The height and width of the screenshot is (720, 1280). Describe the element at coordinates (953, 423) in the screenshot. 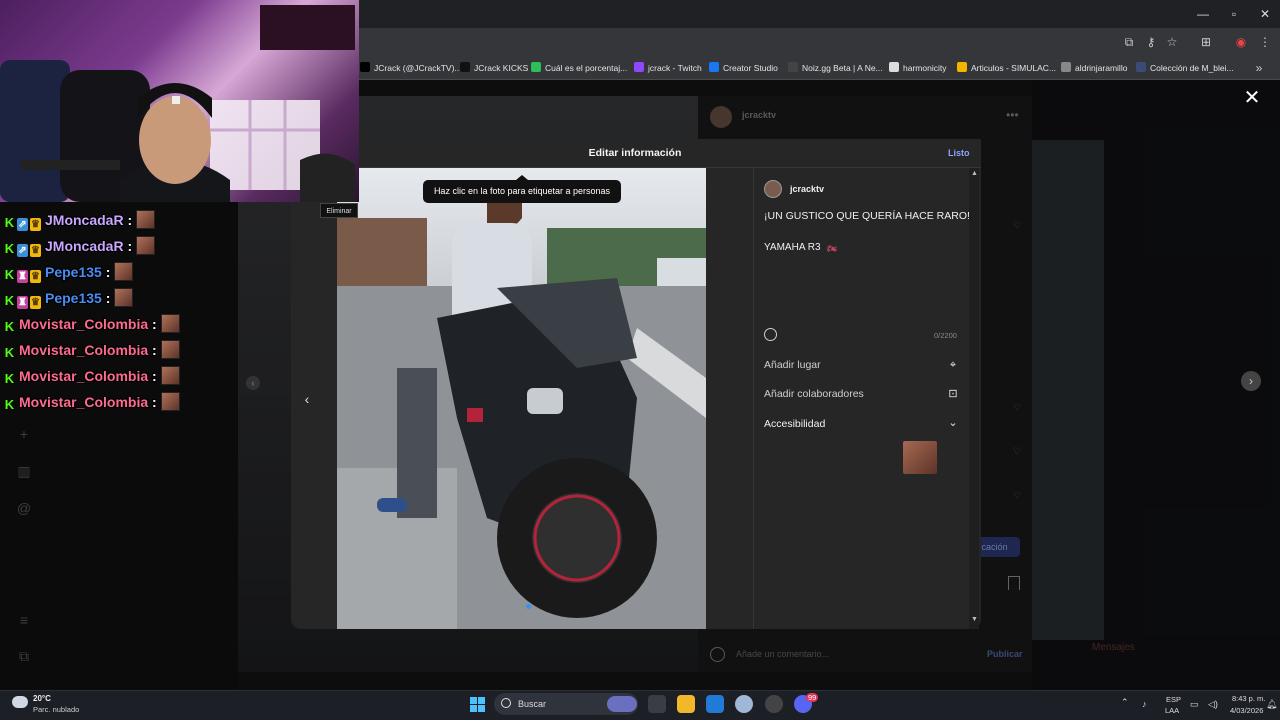

I see `chevron-down-icon: ⌄` at that location.